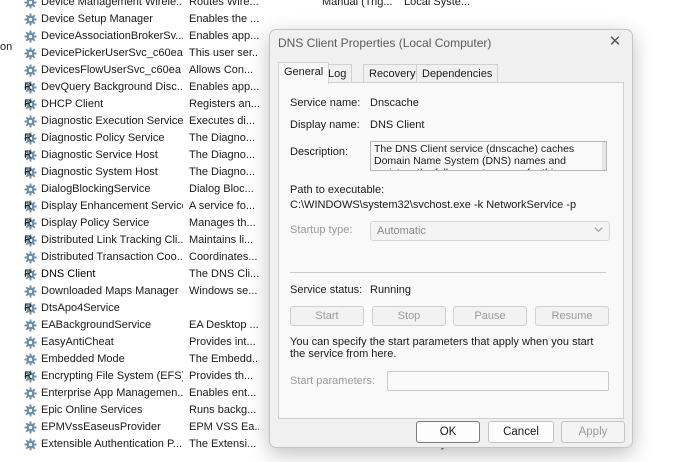 This screenshot has height=462, width=700. What do you see at coordinates (101, 427) in the screenshot?
I see `service-name: EPMVssEaseusProvider` at bounding box center [101, 427].